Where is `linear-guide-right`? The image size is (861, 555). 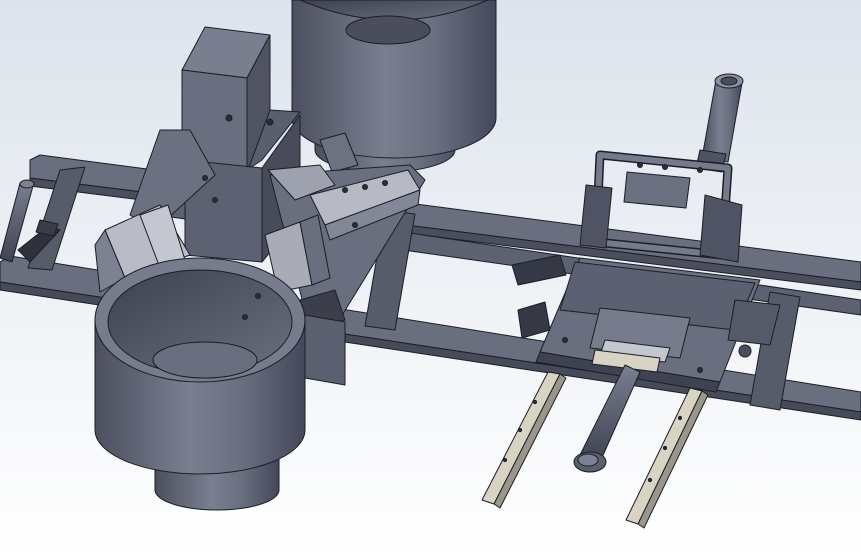
linear-guide-right is located at coordinates (667, 458).